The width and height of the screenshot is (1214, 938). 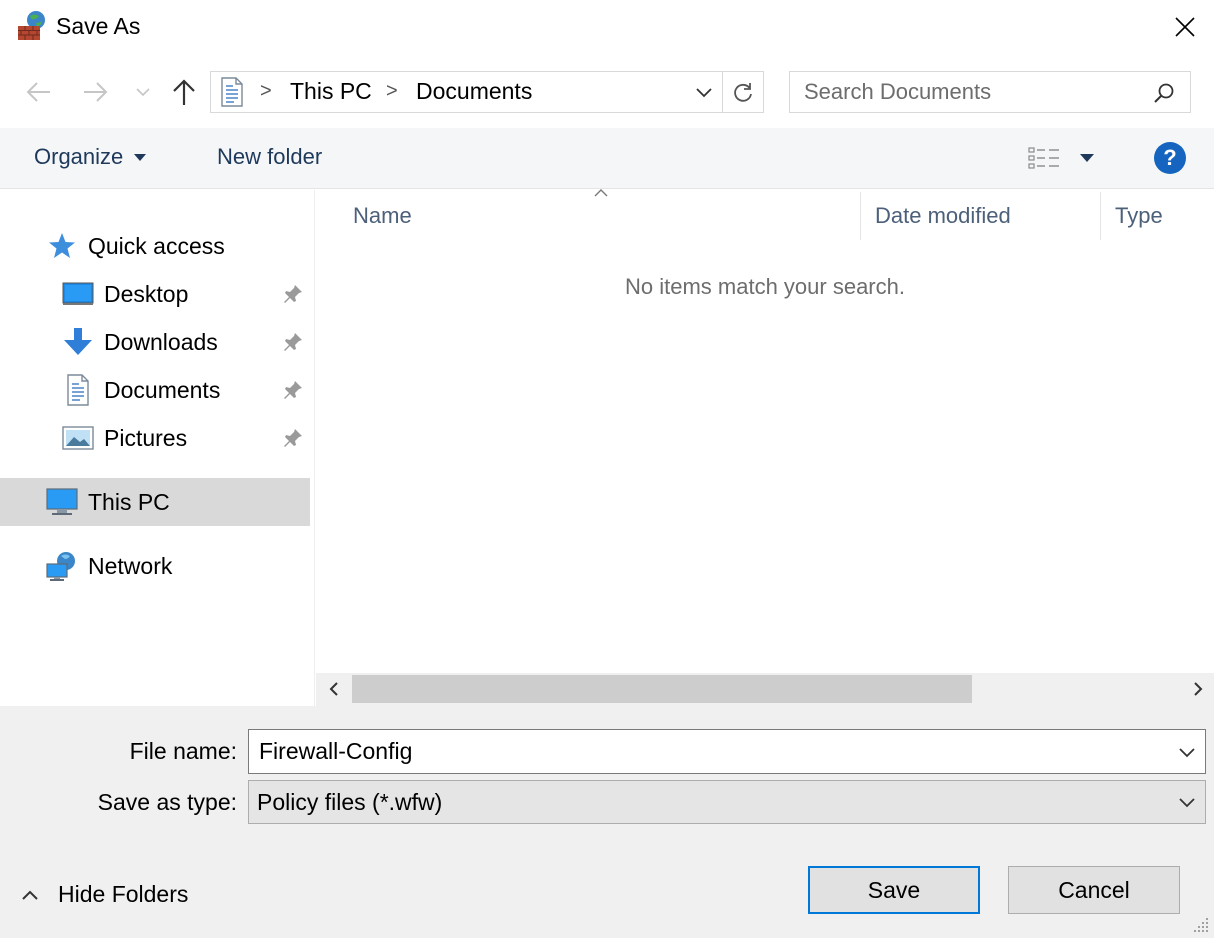 I want to click on file-name-label: File name:, so click(x=183, y=751).